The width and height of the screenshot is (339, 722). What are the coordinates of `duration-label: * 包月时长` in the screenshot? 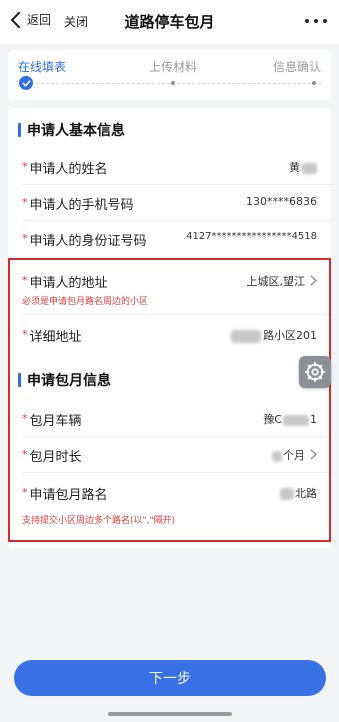 It's located at (52, 456).